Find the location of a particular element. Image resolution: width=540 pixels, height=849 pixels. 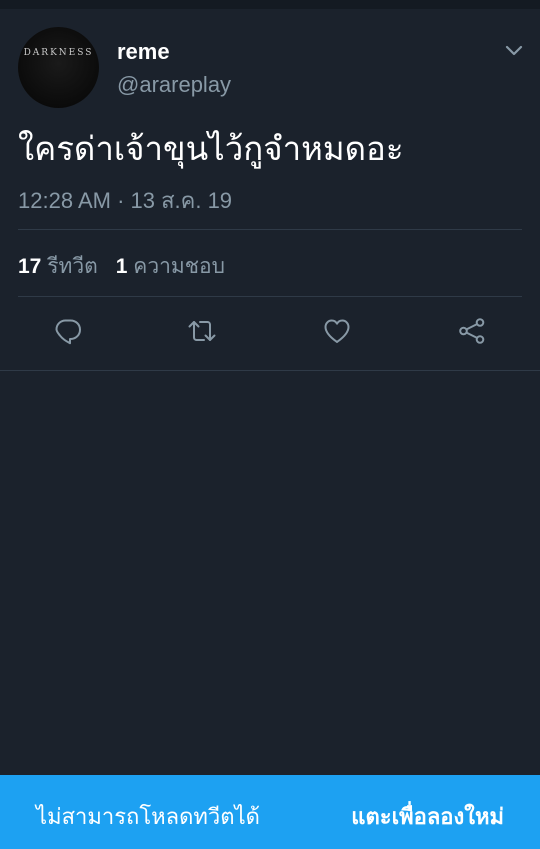

user-handle: @arareplay is located at coordinates (174, 85).